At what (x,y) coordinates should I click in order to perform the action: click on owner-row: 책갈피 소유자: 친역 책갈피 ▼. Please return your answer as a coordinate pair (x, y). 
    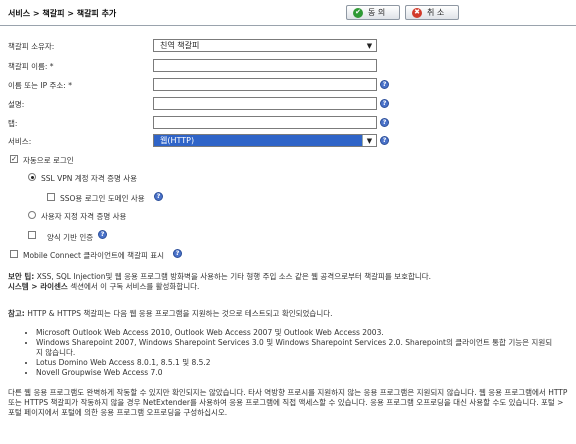
    Looking at the image, I should click on (288, 46).